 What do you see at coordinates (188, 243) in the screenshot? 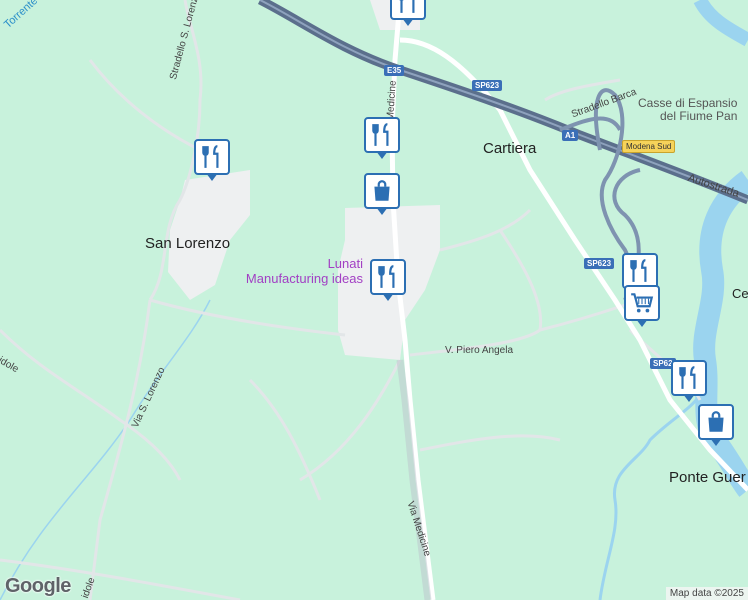
I see `place-san-lorenzo: San Lorenzo` at bounding box center [188, 243].